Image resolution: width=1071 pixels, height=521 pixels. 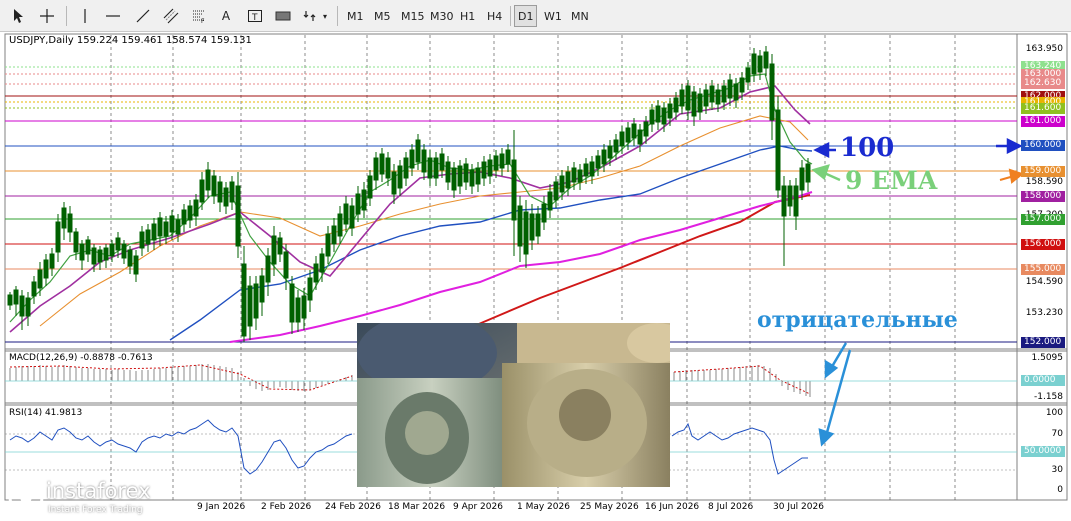 What do you see at coordinates (98, 491) in the screenshot?
I see `brand-name: instaforex` at bounding box center [98, 491].